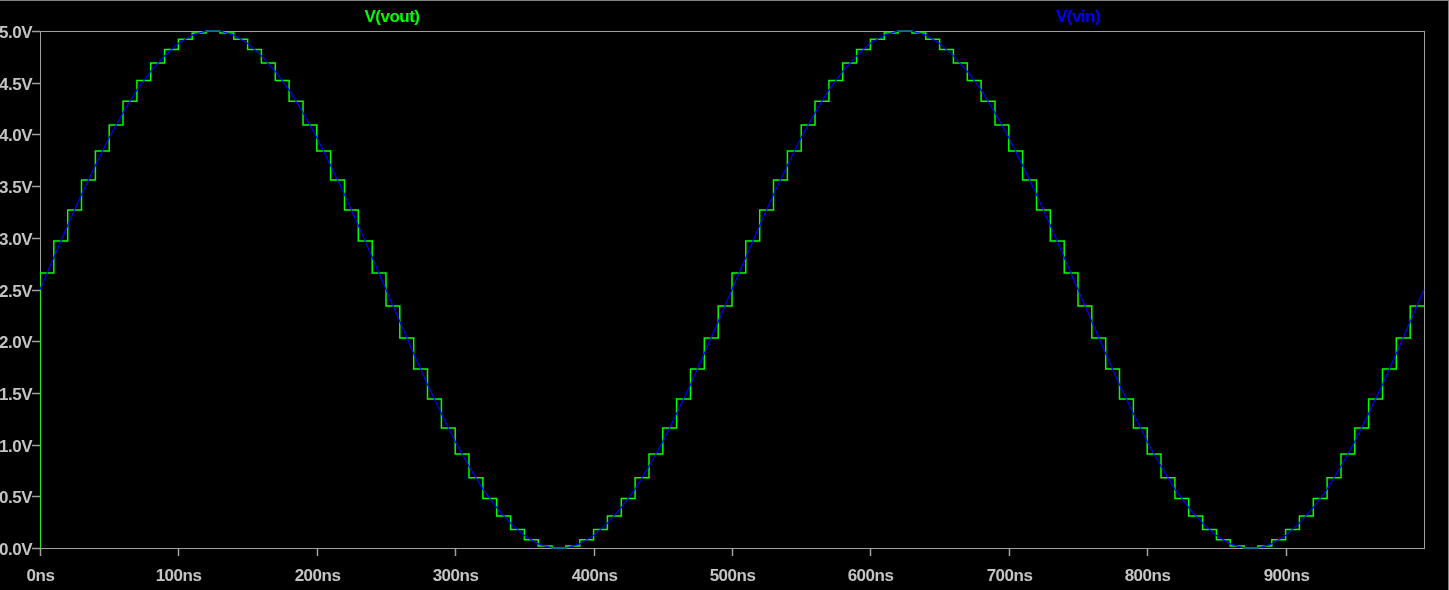  Describe the element at coordinates (16, 549) in the screenshot. I see `axis-label: 0.0V` at that location.